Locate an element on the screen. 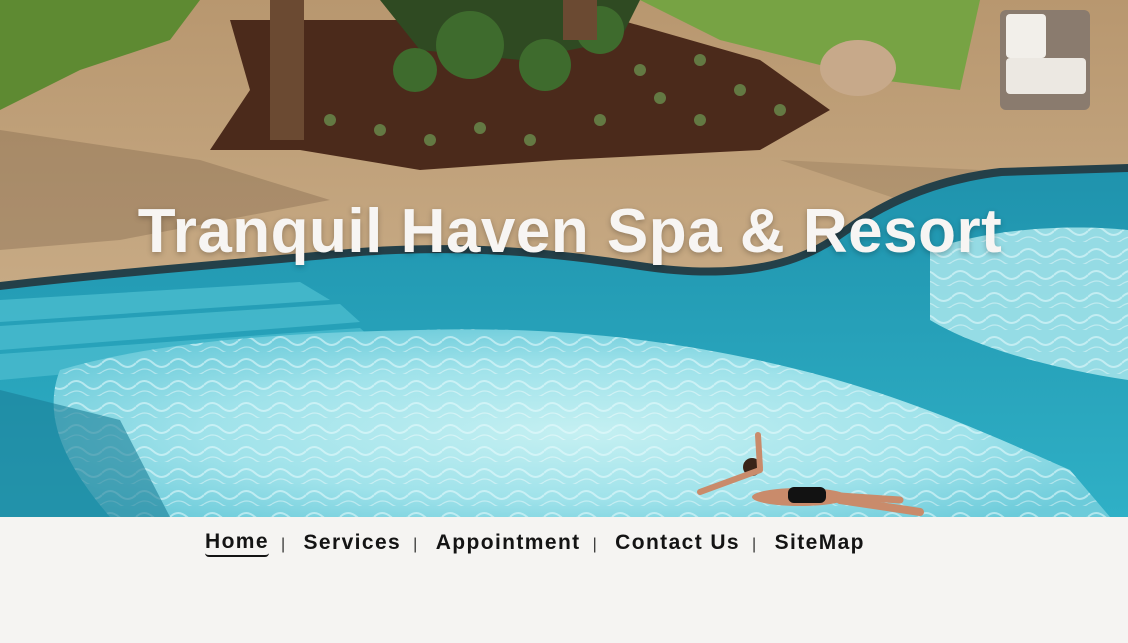  nav-link-services: Services is located at coordinates (353, 543).